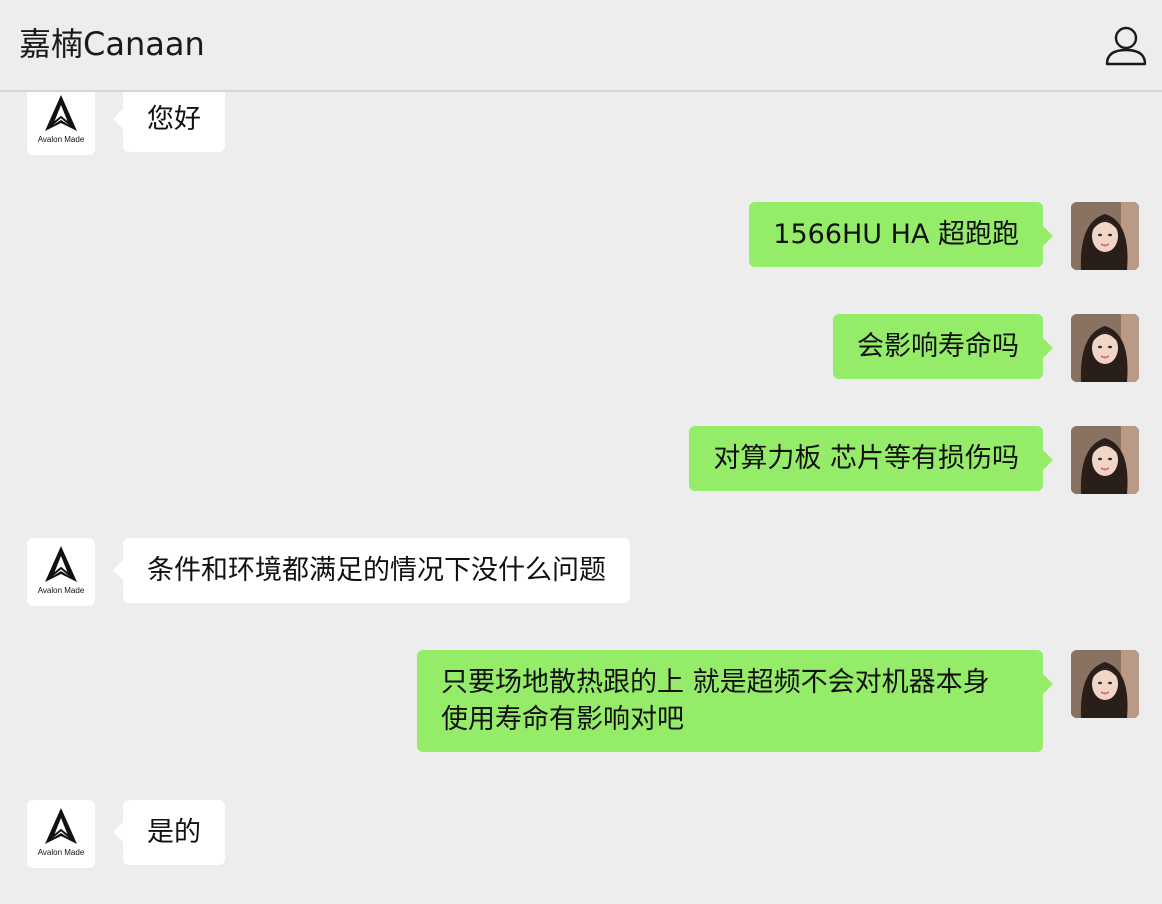  I want to click on message-bubble-received: 您好, so click(169, 122).